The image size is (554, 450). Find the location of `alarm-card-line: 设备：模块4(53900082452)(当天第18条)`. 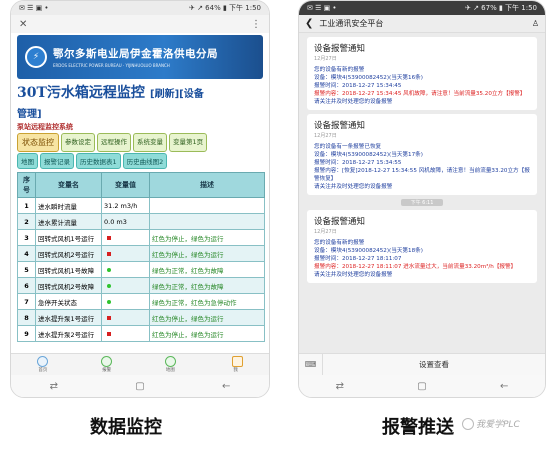

alarm-card-line: 设备：模块4(53900082452)(当天第18条) is located at coordinates (368, 251).